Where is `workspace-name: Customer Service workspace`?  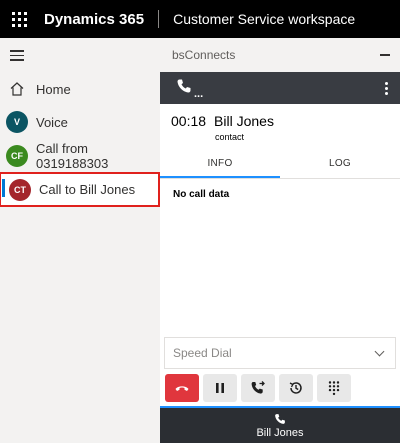 workspace-name: Customer Service workspace is located at coordinates (264, 19).